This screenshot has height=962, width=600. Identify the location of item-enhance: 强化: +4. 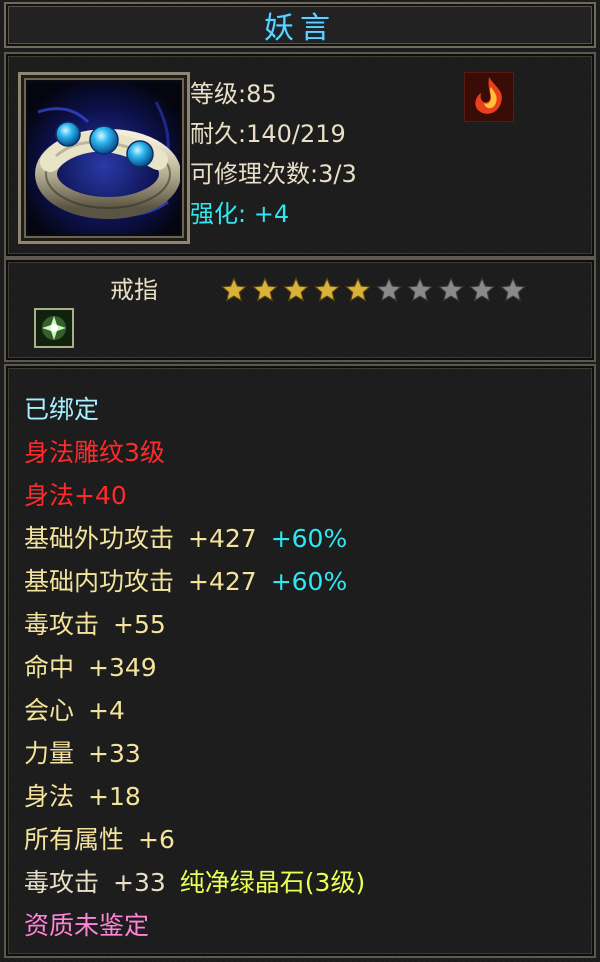
(273, 214).